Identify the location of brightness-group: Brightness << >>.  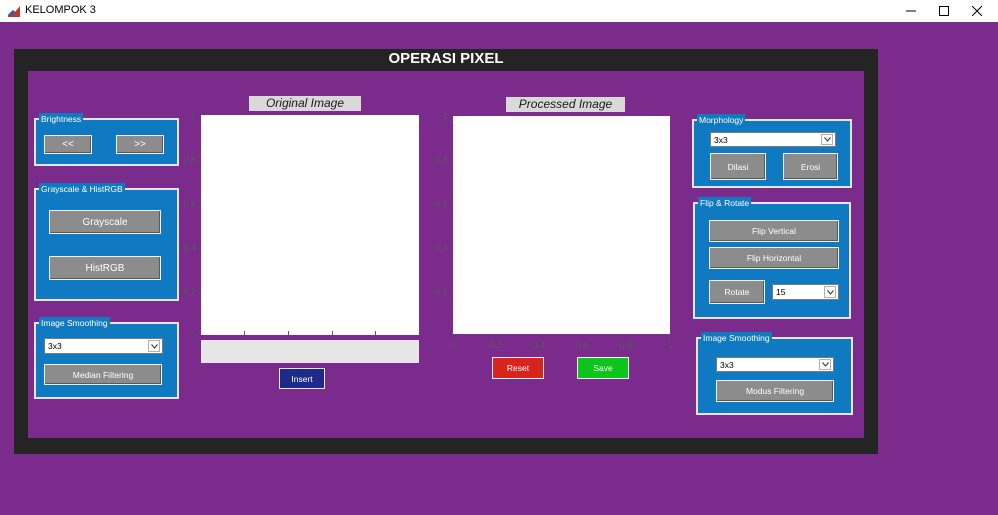
(106, 139).